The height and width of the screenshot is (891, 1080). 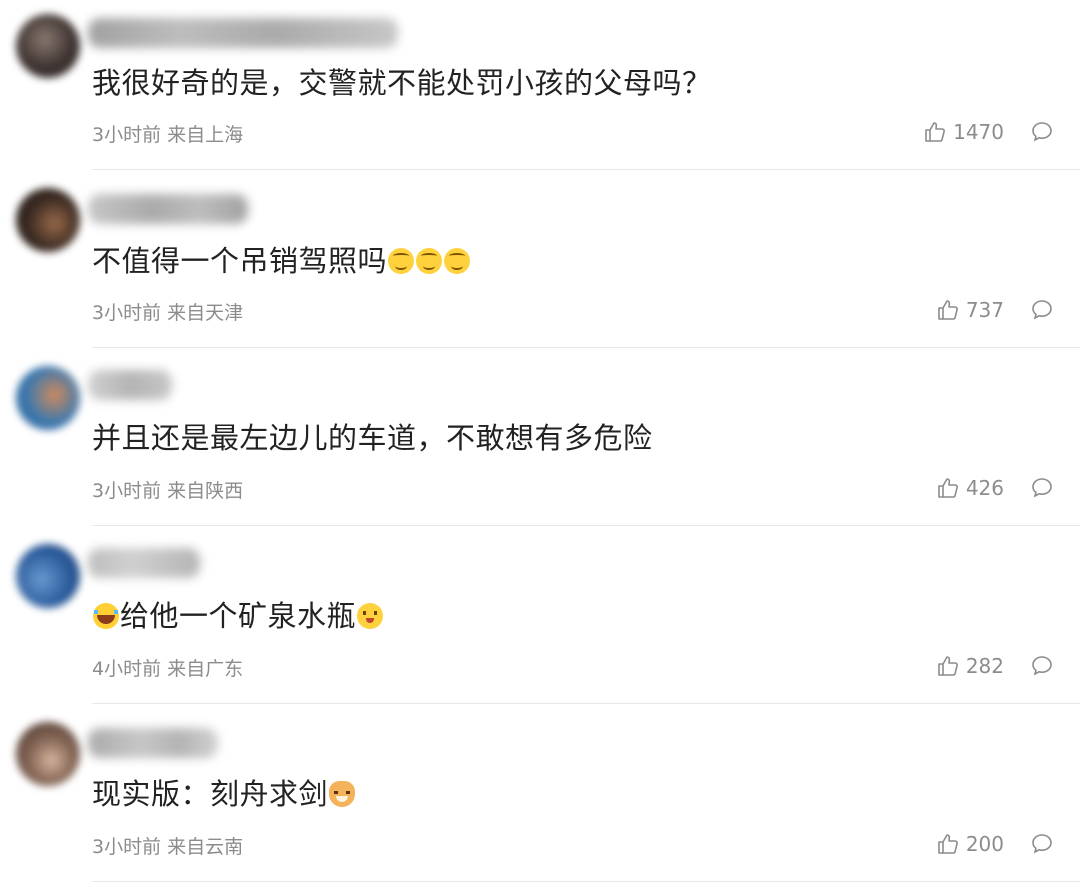 I want to click on comment-location: 来自天津, so click(x=205, y=313).